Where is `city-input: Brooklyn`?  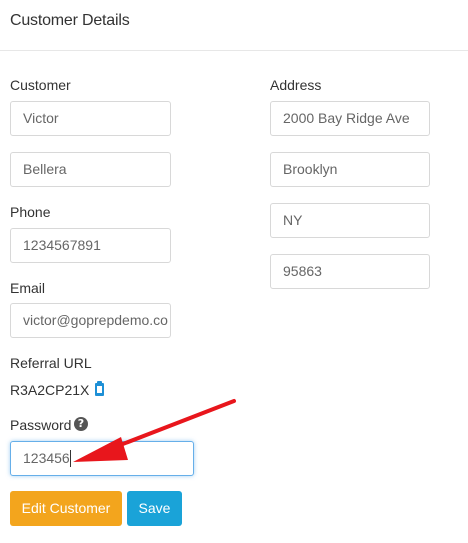
city-input: Brooklyn is located at coordinates (350, 169).